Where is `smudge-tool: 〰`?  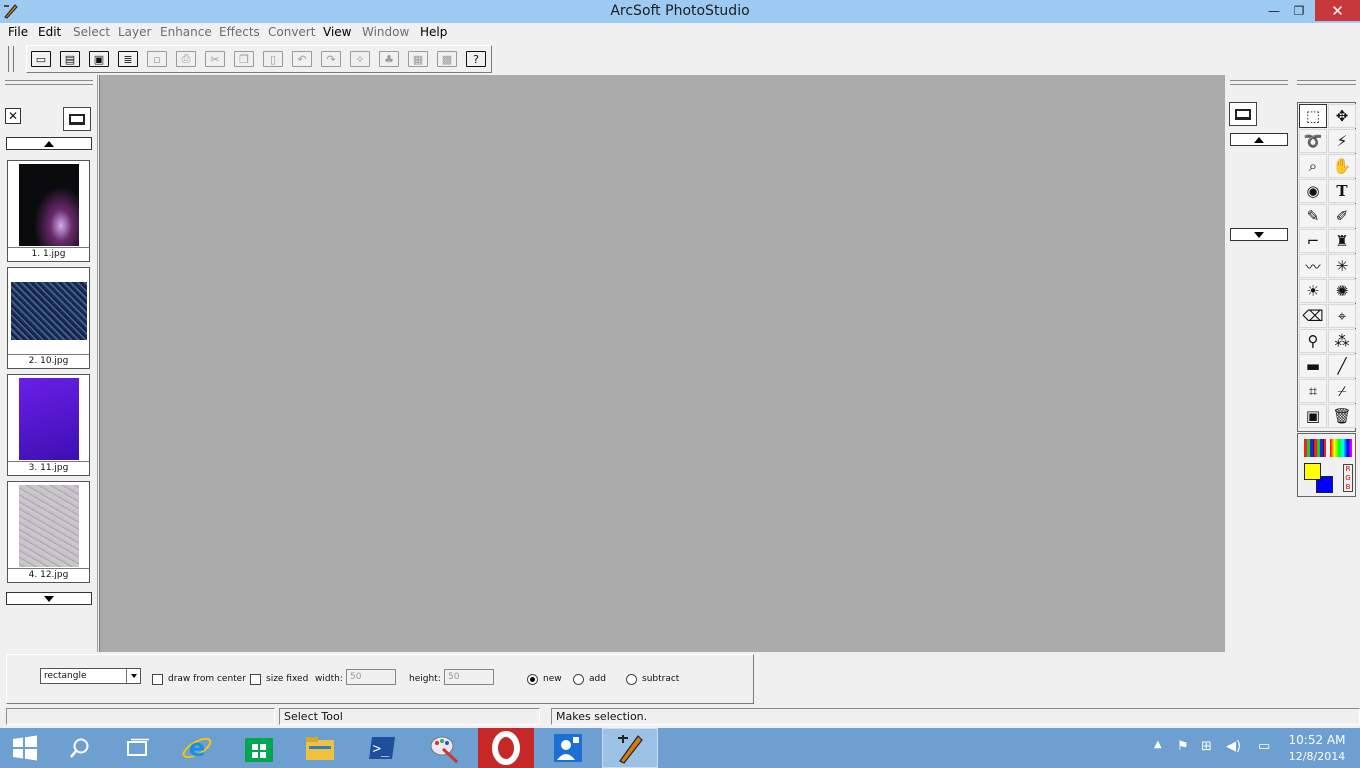 smudge-tool: 〰 is located at coordinates (1313, 266).